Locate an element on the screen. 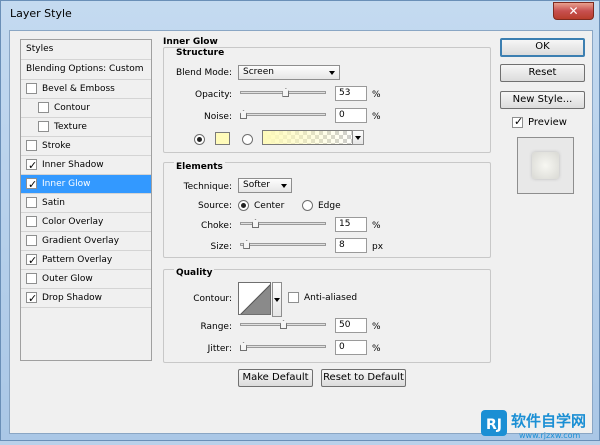  window-title: Layer Style is located at coordinates (41, 13).